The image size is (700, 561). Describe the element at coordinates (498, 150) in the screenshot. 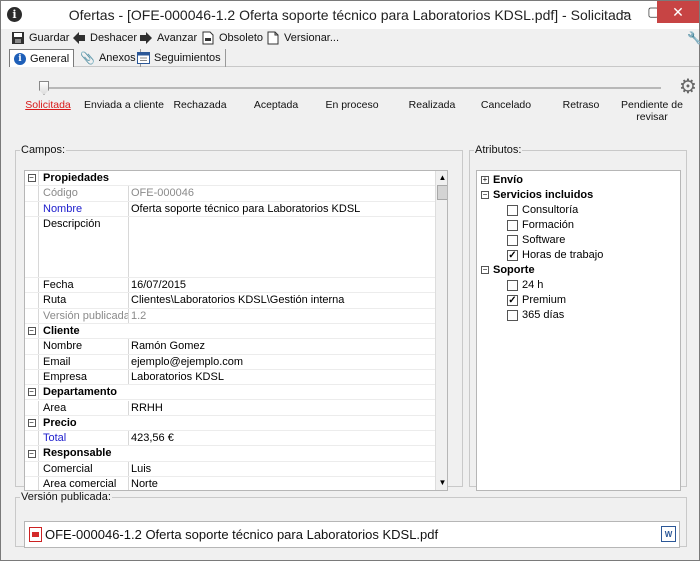

I see `atributos-legend: Atributos:` at that location.